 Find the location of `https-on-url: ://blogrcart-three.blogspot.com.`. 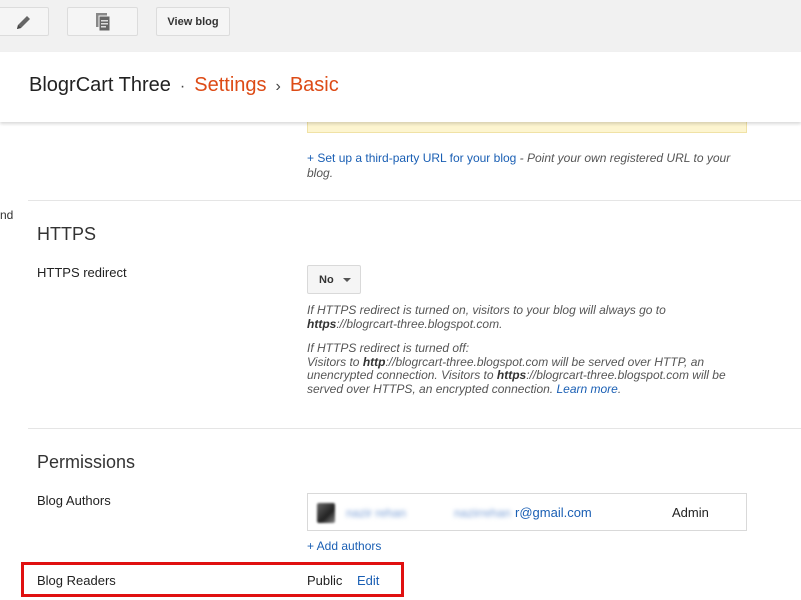

https-on-url: ://blogrcart-three.blogspot.com. is located at coordinates (419, 323).